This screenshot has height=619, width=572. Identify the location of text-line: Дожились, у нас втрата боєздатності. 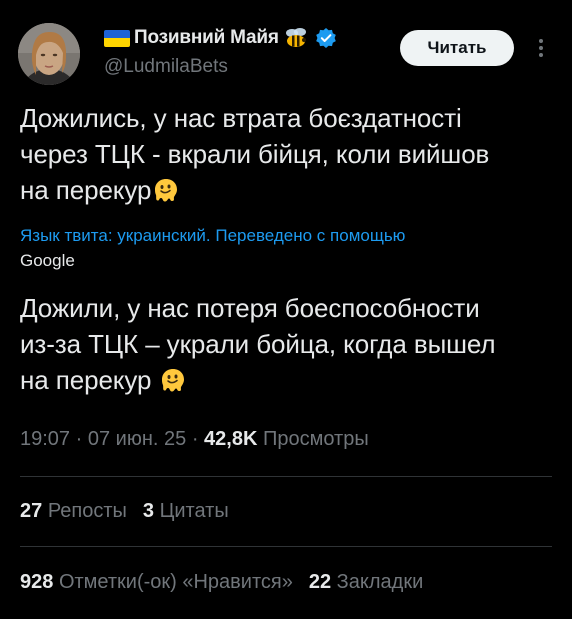
(241, 118).